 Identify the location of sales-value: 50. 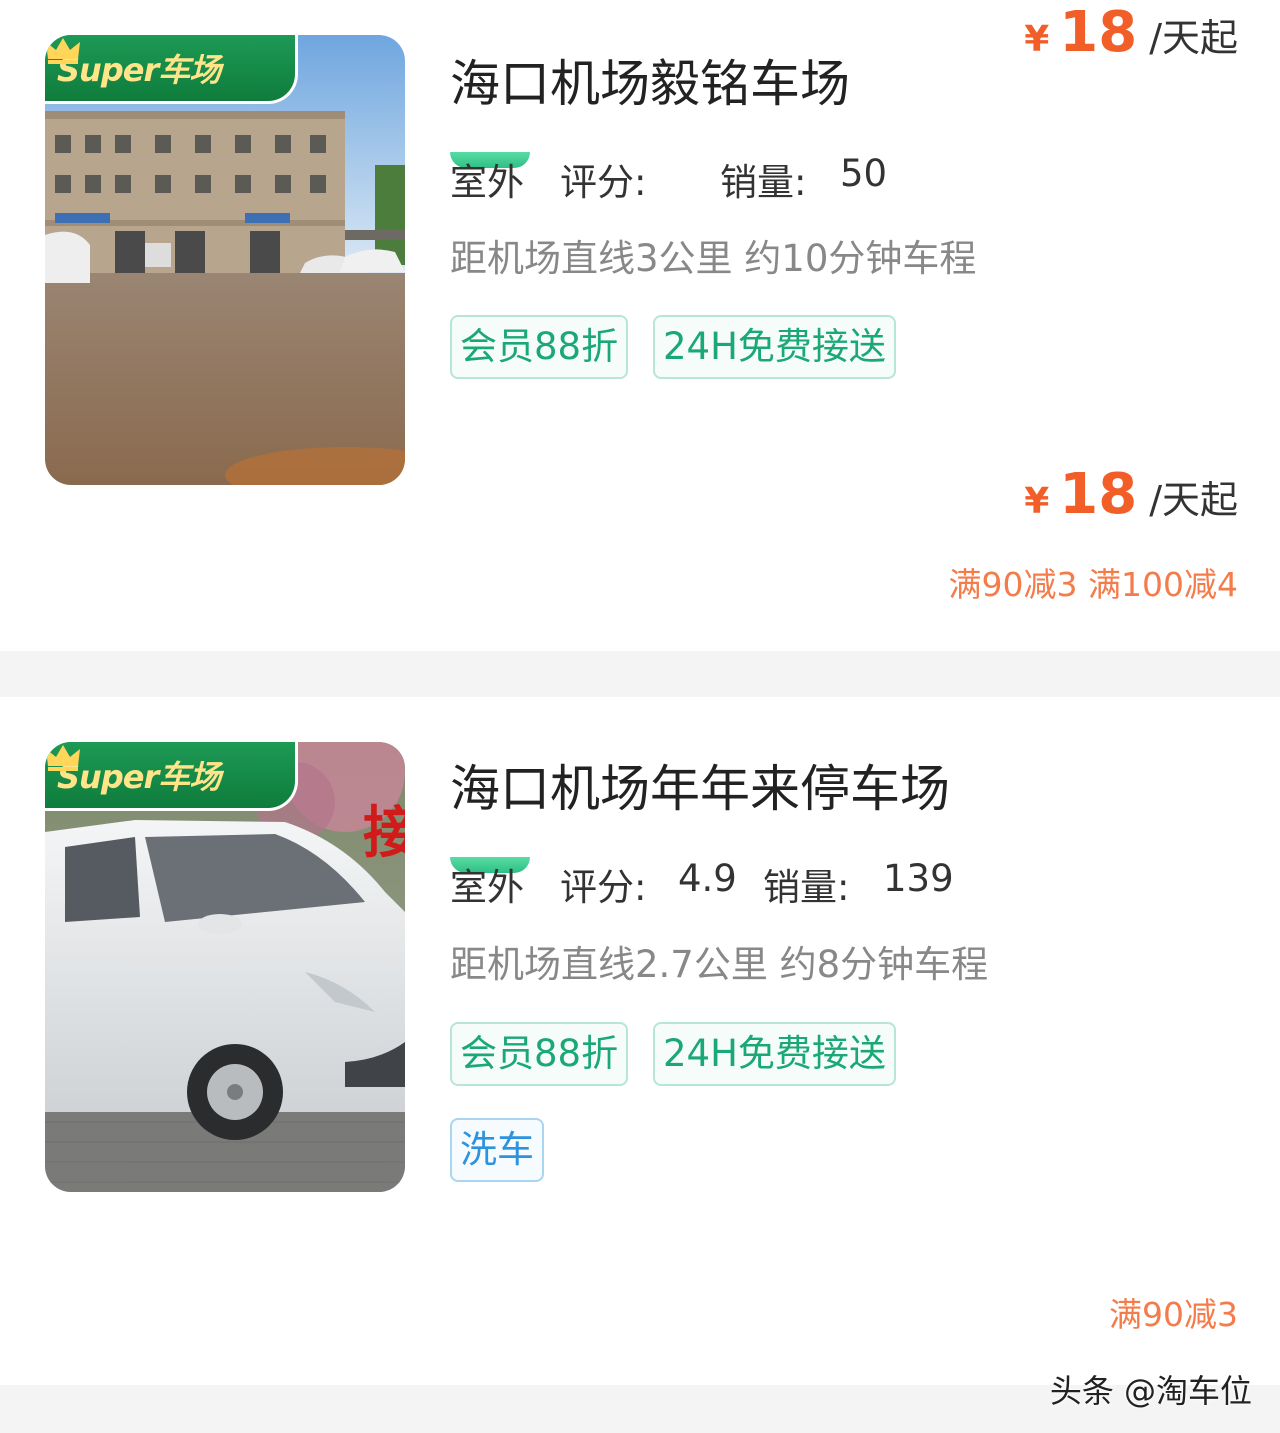
(864, 173).